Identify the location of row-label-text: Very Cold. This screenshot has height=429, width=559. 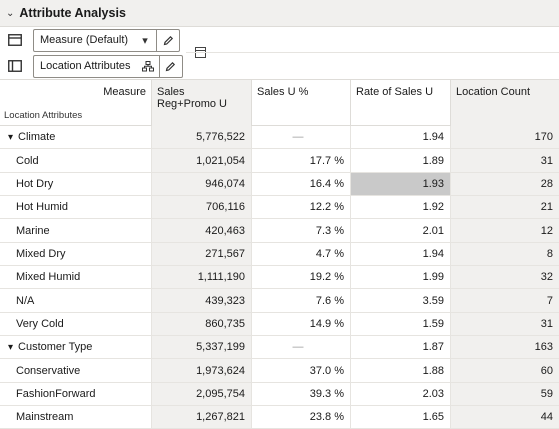
(40, 323).